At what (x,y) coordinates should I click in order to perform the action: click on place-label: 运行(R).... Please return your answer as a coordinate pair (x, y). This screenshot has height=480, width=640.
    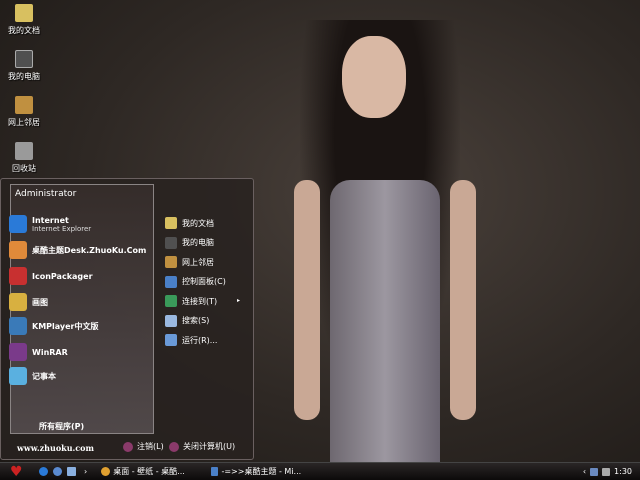
    Looking at the image, I should click on (200, 340).